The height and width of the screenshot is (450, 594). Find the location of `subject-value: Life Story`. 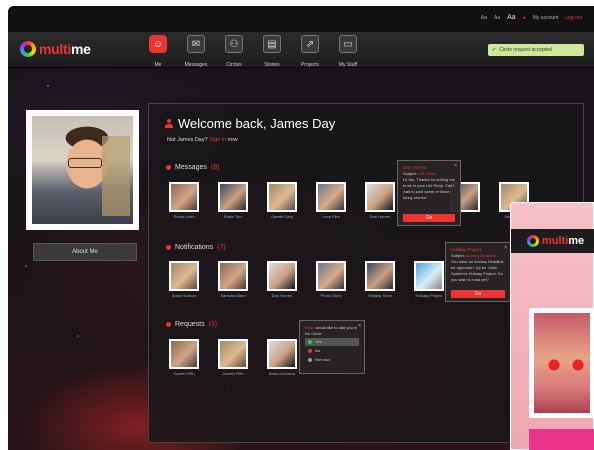

subject-value: Life Story is located at coordinates (427, 173).